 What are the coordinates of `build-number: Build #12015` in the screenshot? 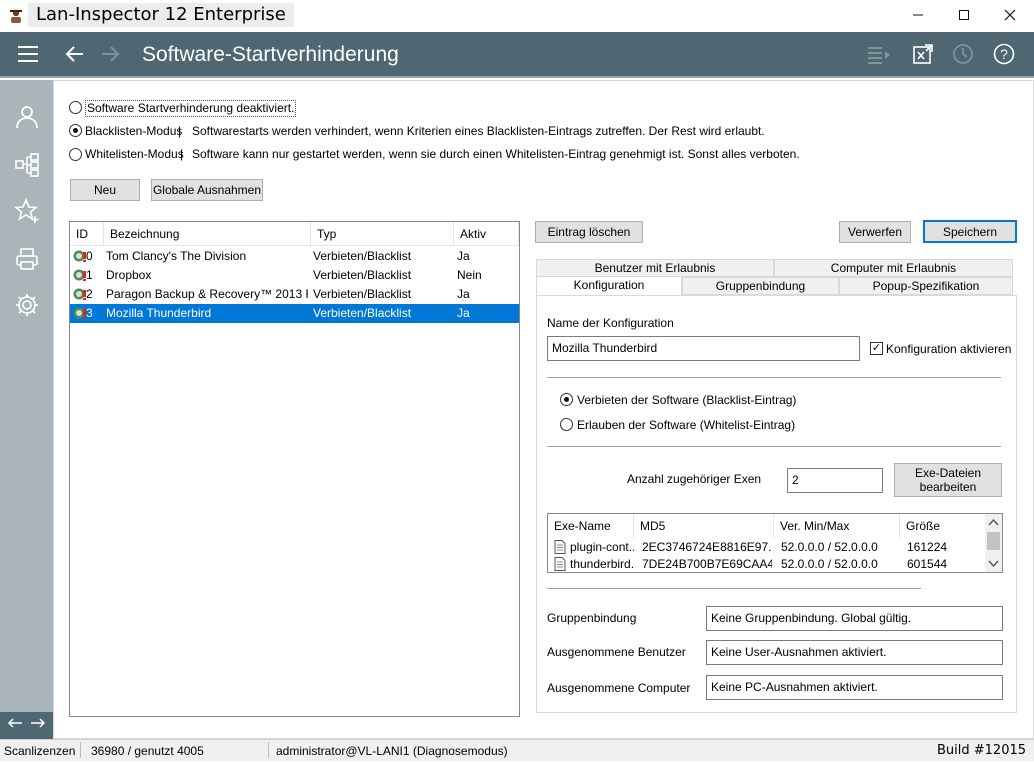 It's located at (982, 750).